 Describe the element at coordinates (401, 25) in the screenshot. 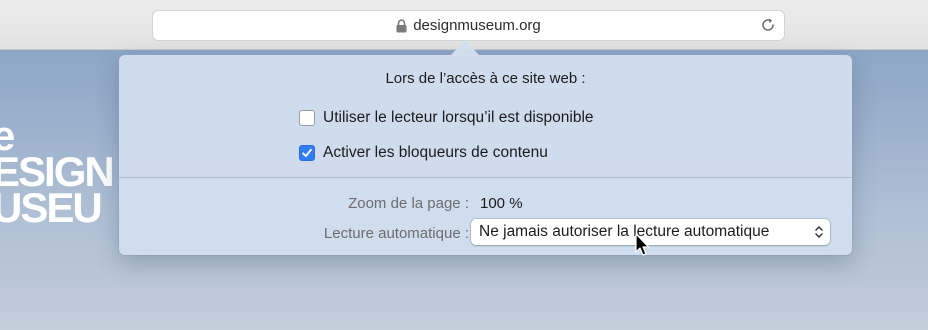

I see `lock-icon` at that location.